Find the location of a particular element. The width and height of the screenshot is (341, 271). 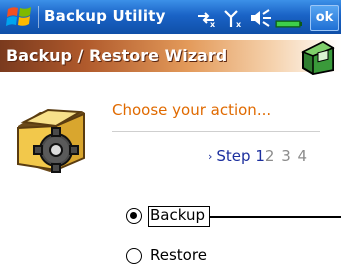

wizard-title: Backup / Restore Wizard is located at coordinates (117, 55).